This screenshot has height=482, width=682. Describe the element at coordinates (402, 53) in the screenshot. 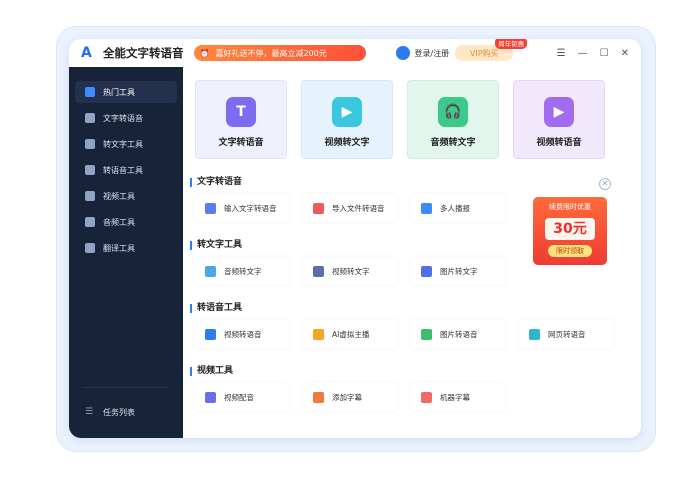

I see `avatar` at that location.